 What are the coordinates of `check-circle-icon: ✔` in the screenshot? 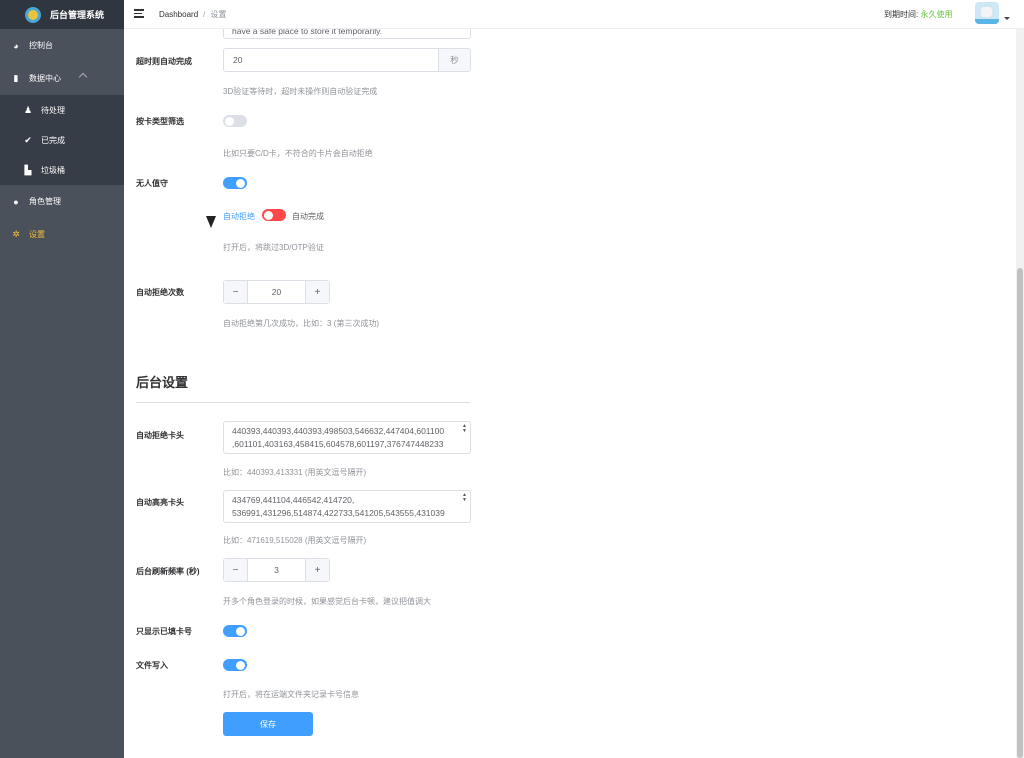 It's located at (28, 139).